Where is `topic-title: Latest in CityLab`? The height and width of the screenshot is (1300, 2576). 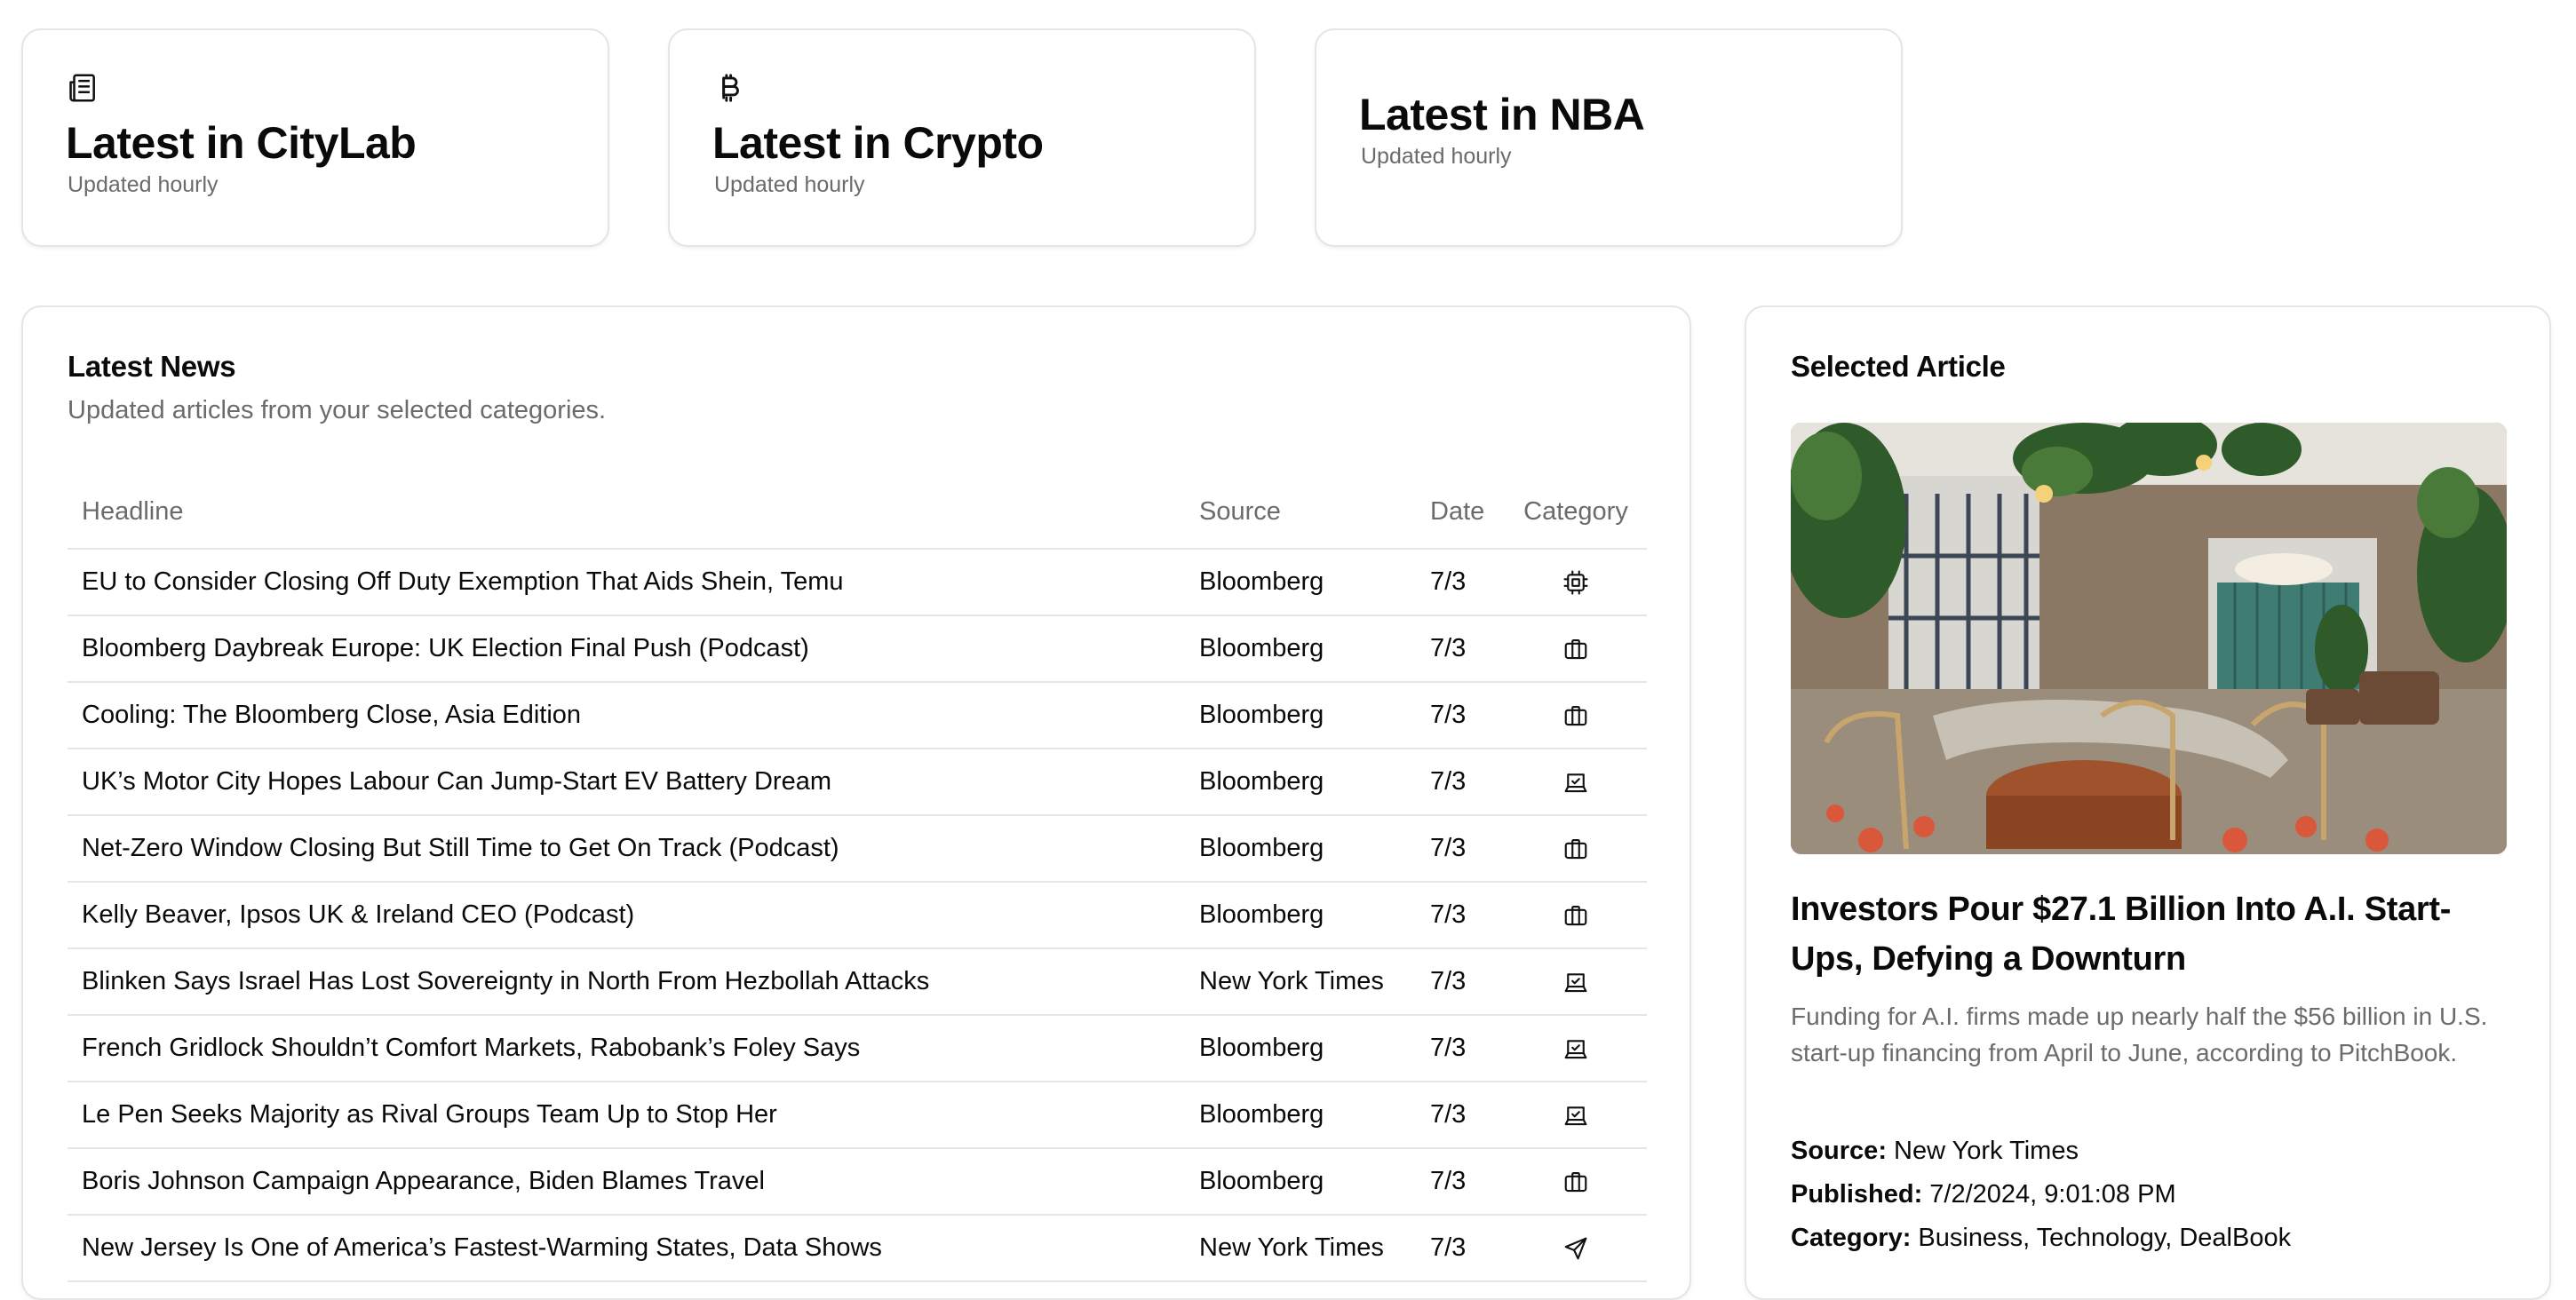
topic-title: Latest in CityLab is located at coordinates (241, 143).